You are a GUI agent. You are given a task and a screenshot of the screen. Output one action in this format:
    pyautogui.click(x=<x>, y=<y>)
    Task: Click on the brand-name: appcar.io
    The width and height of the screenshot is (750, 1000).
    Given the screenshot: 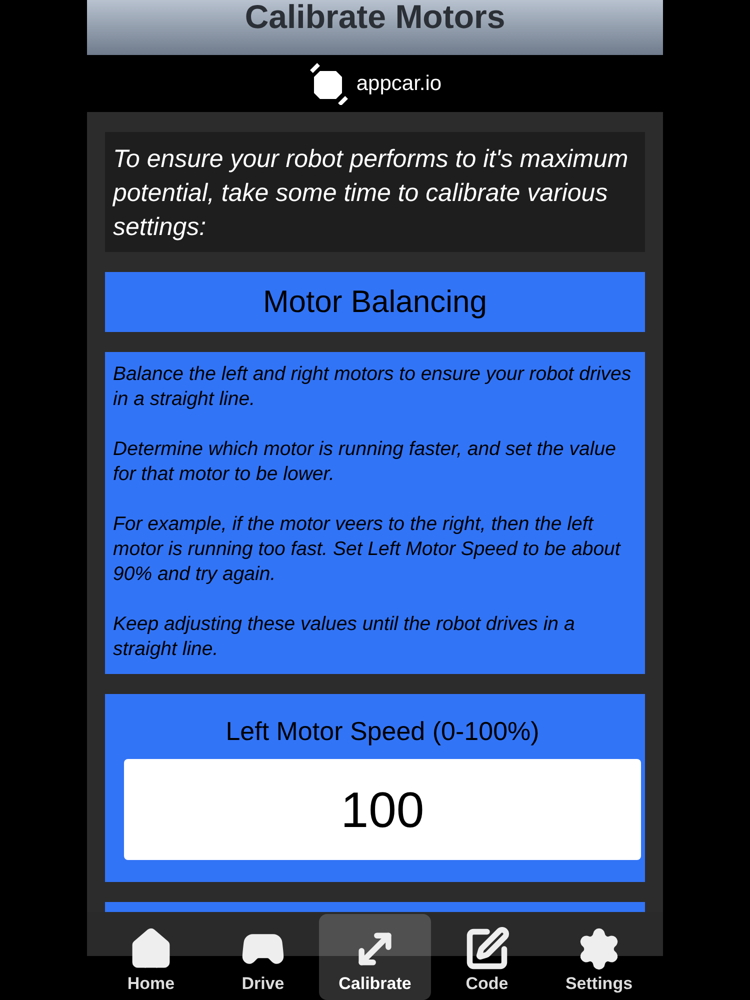 What is the action you would take?
    pyautogui.click(x=399, y=84)
    